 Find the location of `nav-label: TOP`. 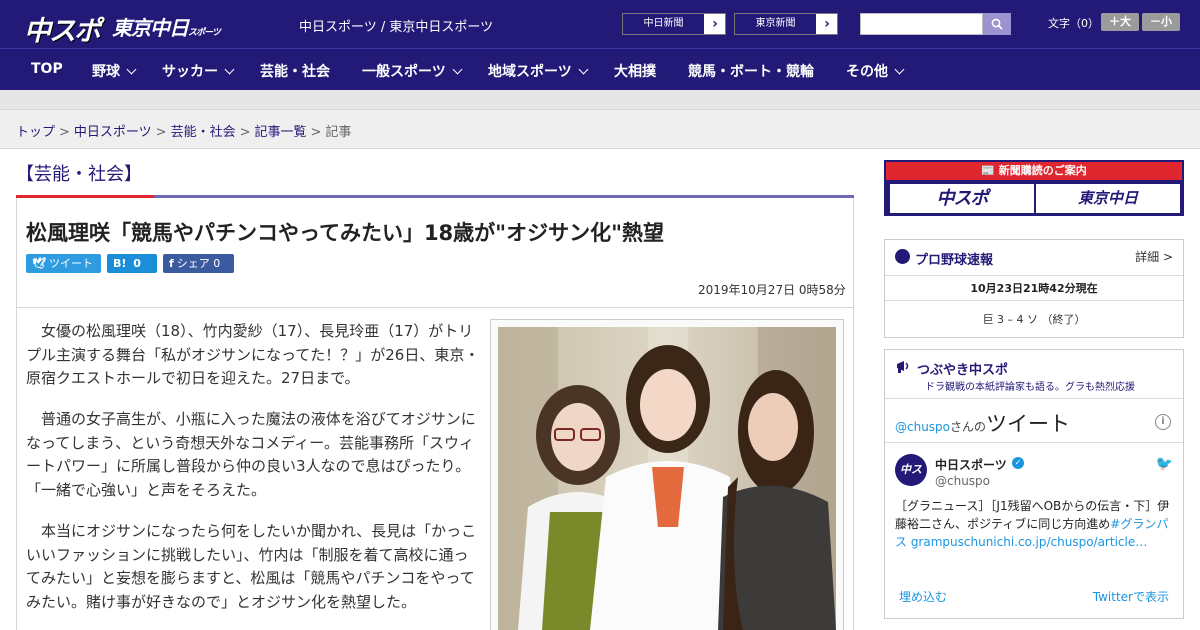

nav-label: TOP is located at coordinates (47, 69).